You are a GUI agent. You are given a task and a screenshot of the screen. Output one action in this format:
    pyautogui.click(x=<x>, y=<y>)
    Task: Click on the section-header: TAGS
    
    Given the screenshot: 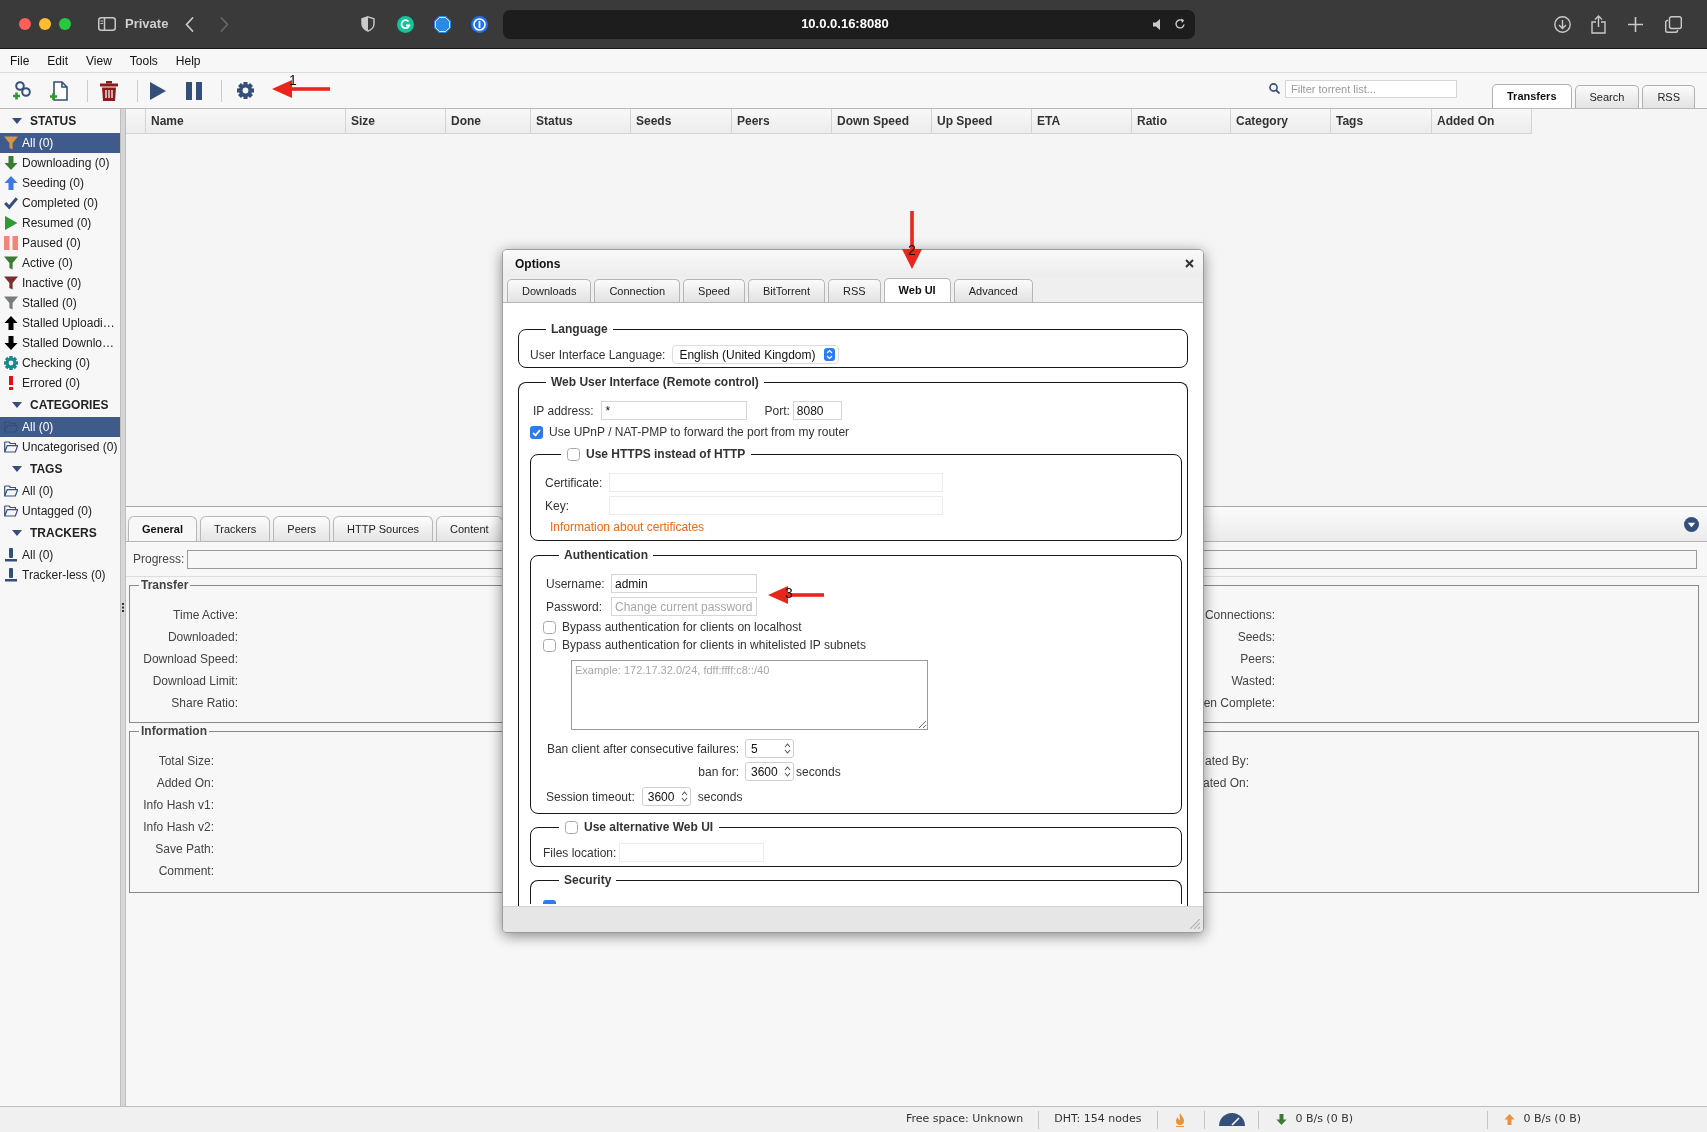 What is the action you would take?
    pyautogui.click(x=60, y=469)
    